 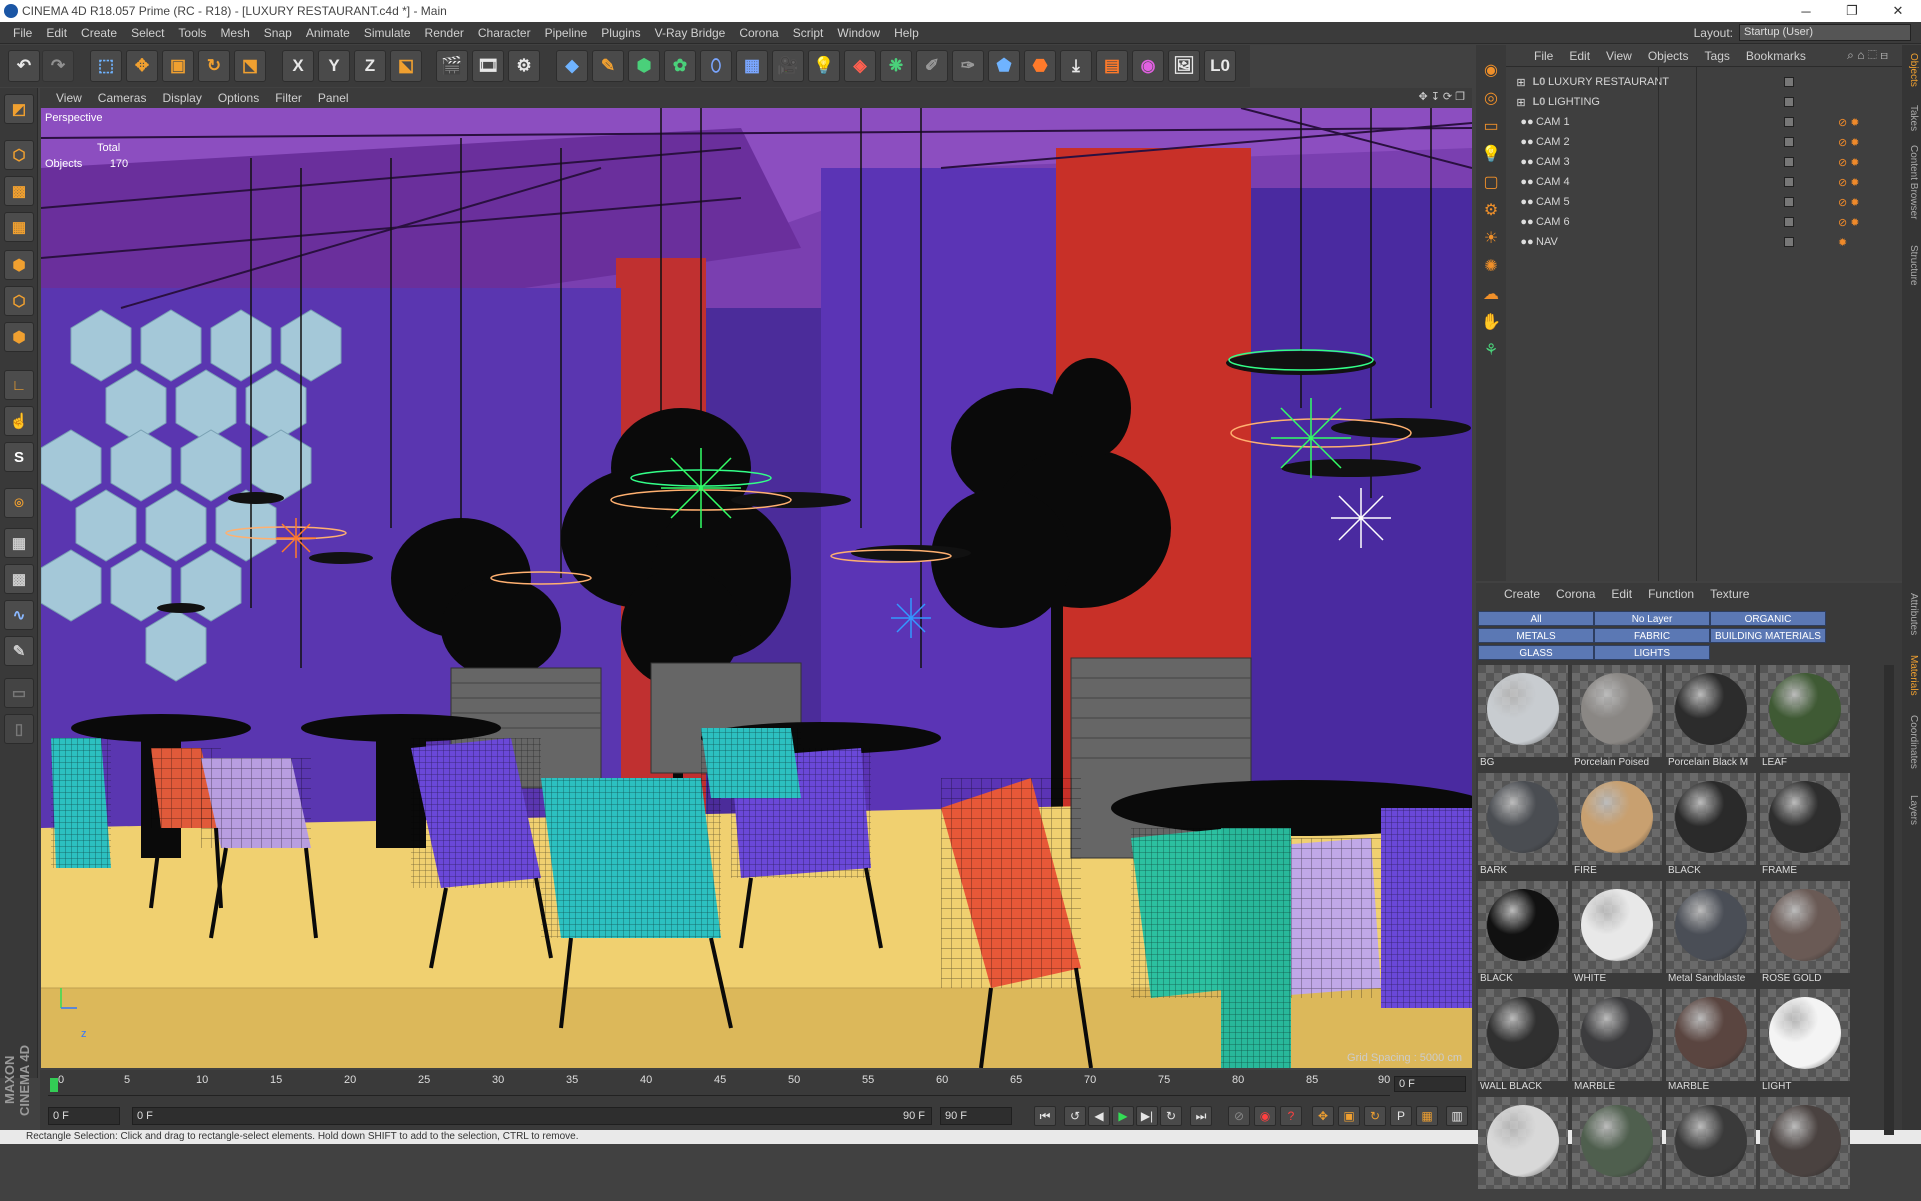 What do you see at coordinates (932, 66) in the screenshot?
I see `sketch-icon: ✐` at bounding box center [932, 66].